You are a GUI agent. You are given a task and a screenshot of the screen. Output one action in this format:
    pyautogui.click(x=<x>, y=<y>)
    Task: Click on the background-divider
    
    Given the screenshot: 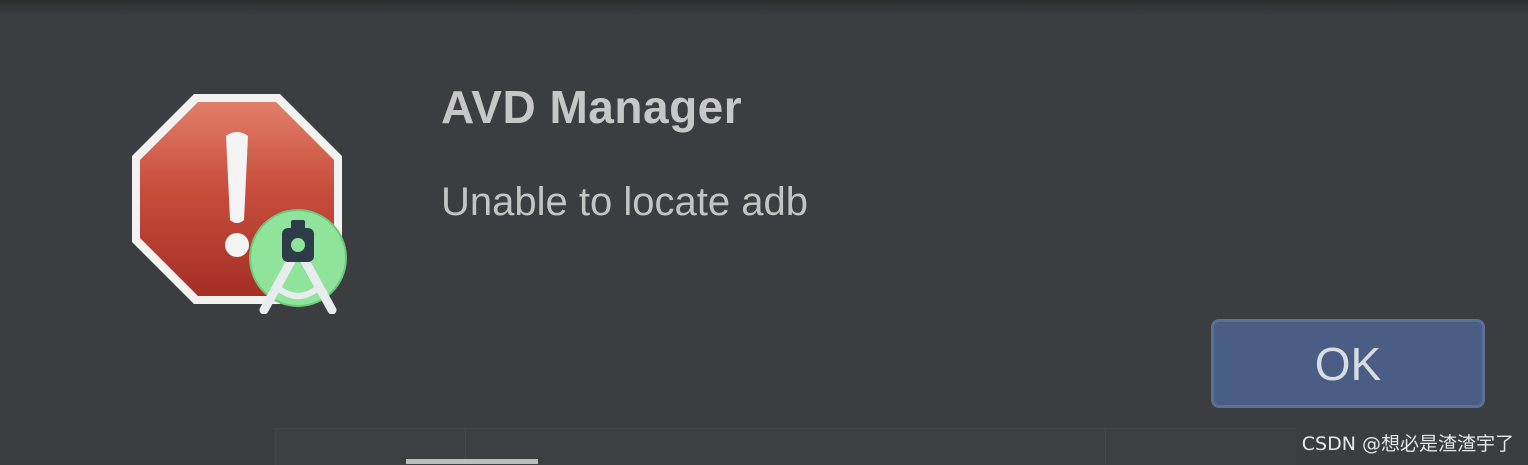 What is the action you would take?
    pyautogui.click(x=1105, y=446)
    